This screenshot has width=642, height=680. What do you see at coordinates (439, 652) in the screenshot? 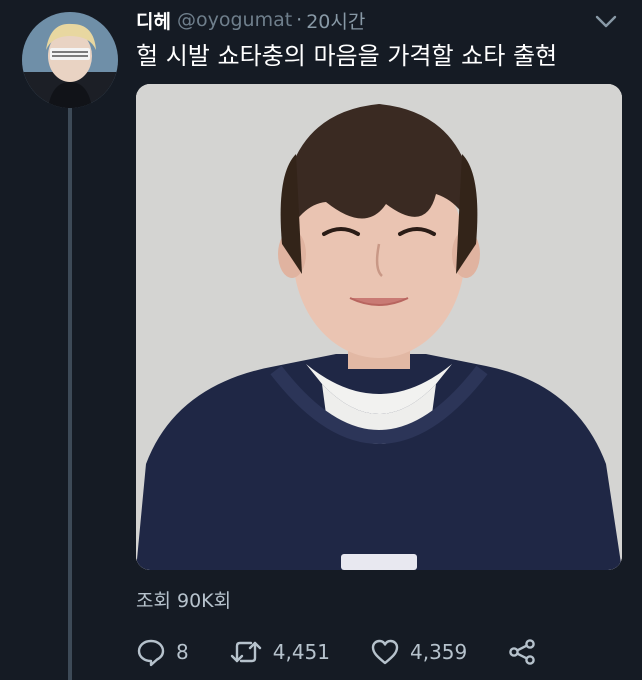
I see `like-count: 4,359` at bounding box center [439, 652].